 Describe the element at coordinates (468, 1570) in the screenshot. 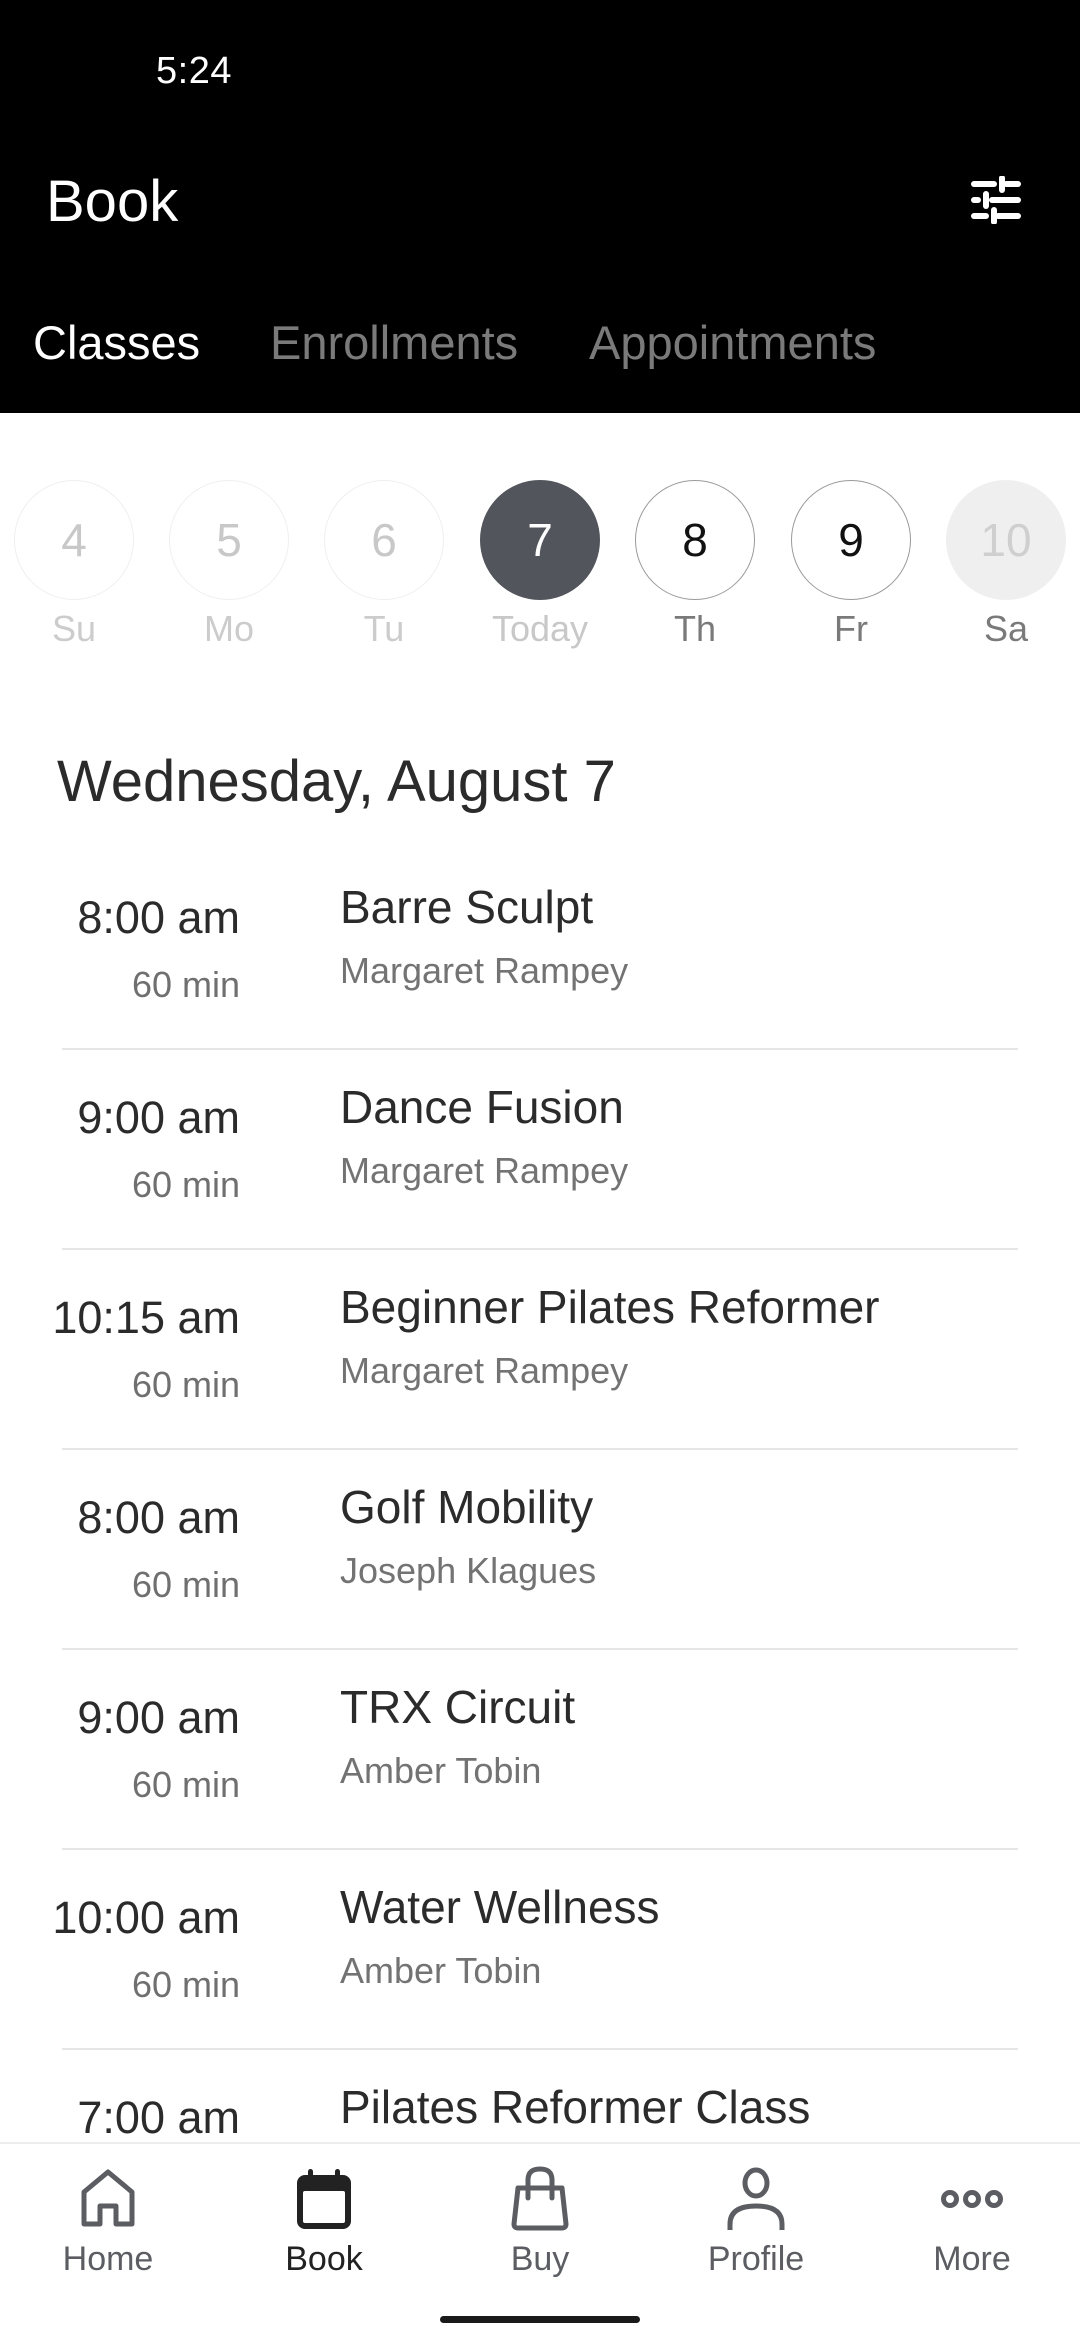

I see `class-instructor: Joseph Klagues` at that location.